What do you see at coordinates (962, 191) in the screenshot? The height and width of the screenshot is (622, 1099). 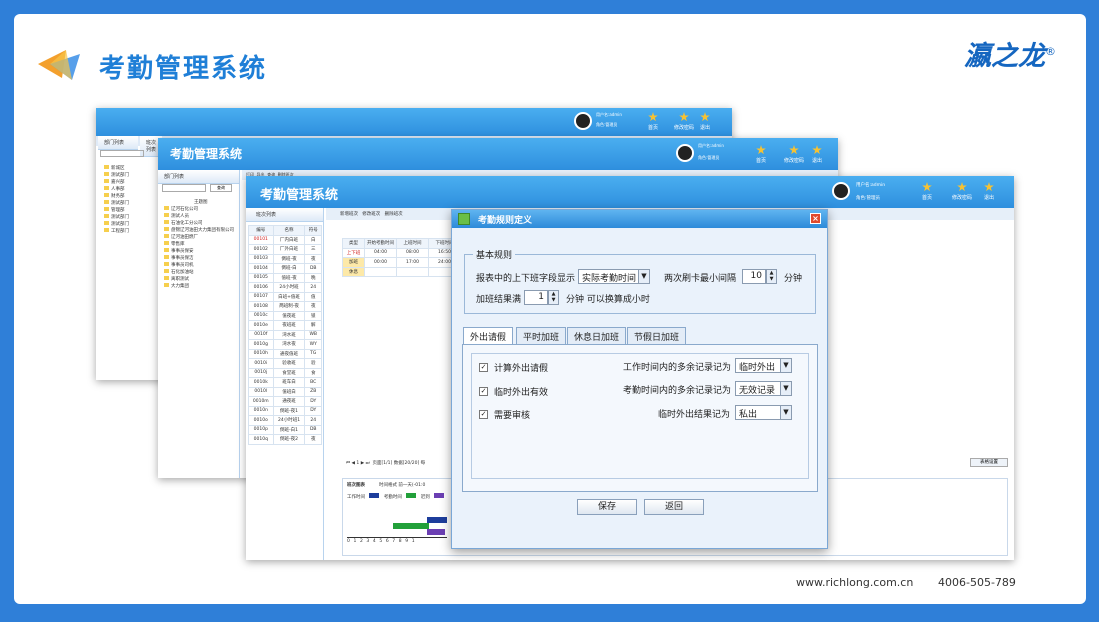 I see `front-password-button: 修改密码` at bounding box center [962, 191].